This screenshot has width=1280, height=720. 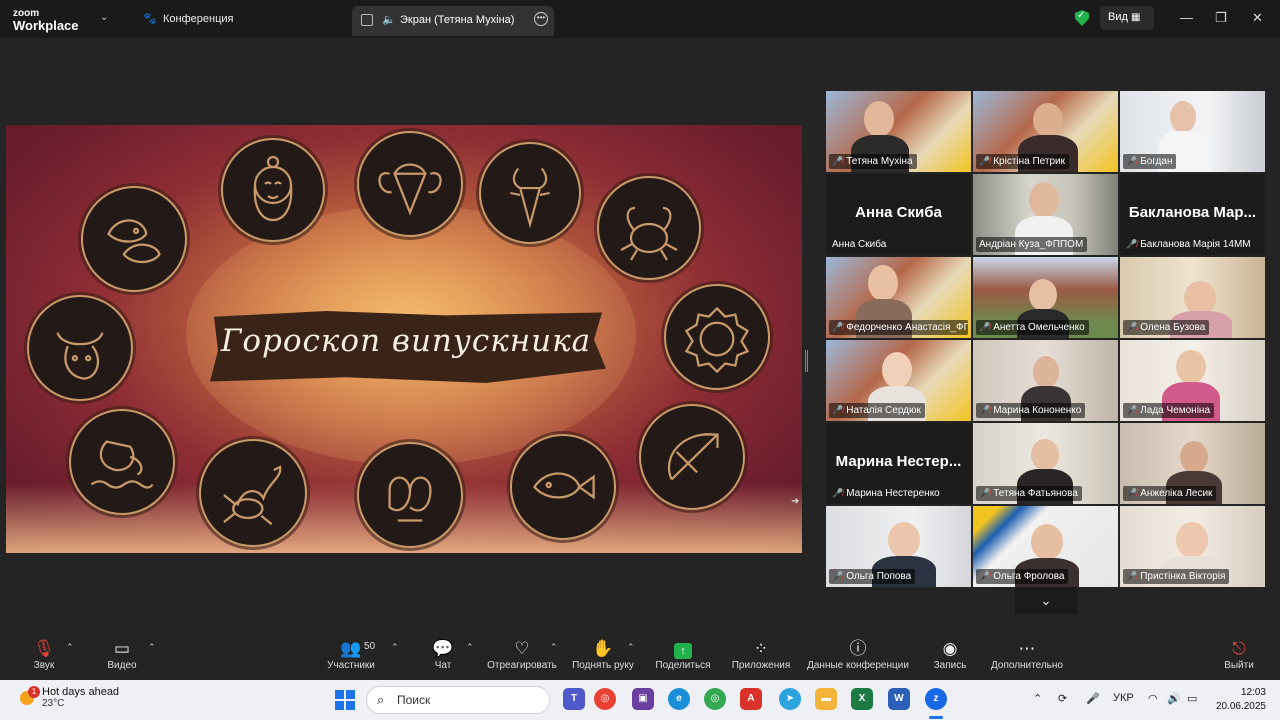 What do you see at coordinates (605, 699) in the screenshot?
I see `chrome-icon: ◎` at bounding box center [605, 699].